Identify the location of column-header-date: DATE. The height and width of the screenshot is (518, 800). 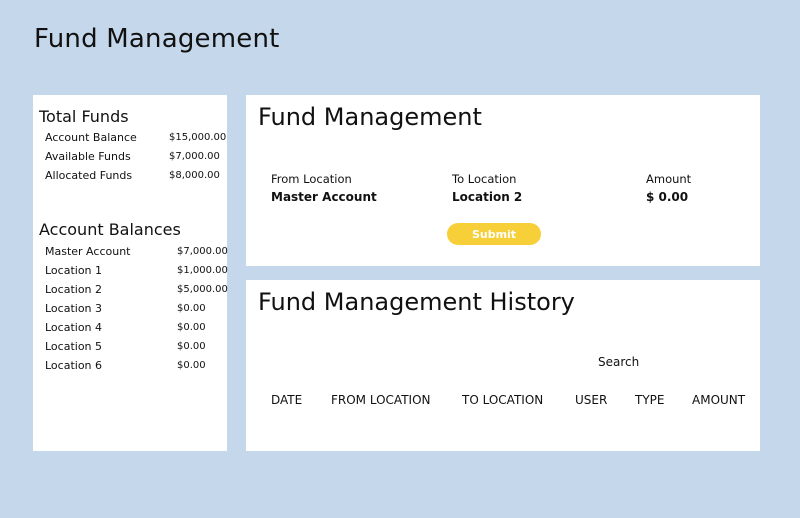
(286, 400).